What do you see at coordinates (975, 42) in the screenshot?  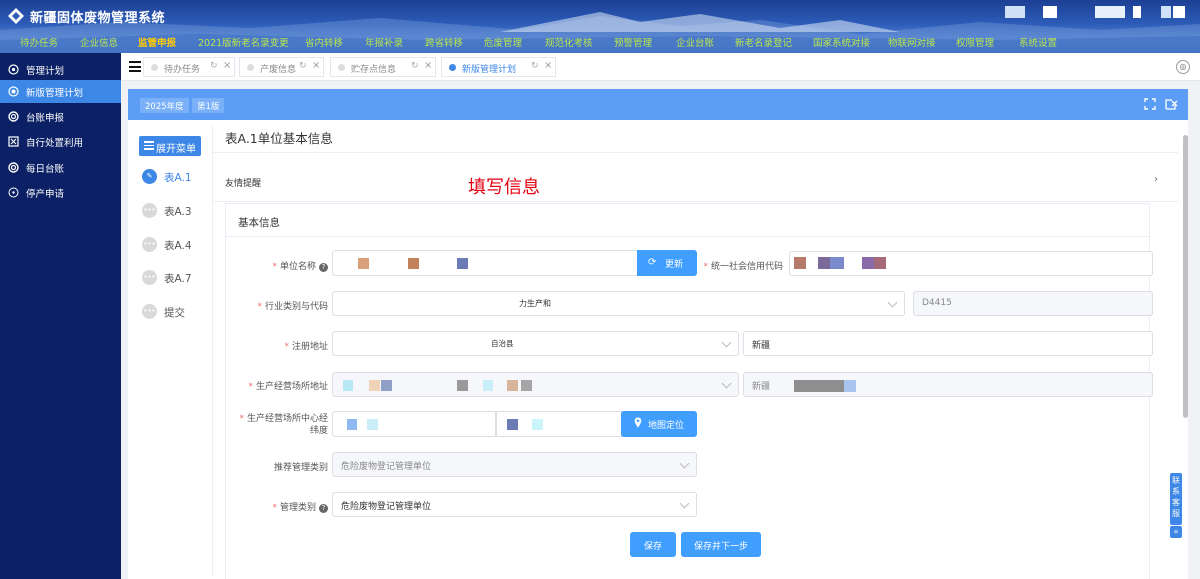 I see `nav-item: 权限管理` at bounding box center [975, 42].